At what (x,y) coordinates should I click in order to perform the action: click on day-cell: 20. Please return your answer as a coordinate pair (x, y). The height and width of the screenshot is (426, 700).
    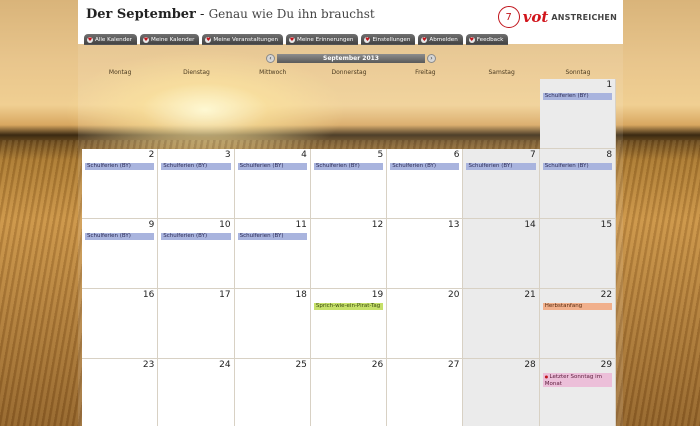
    Looking at the image, I should click on (425, 324).